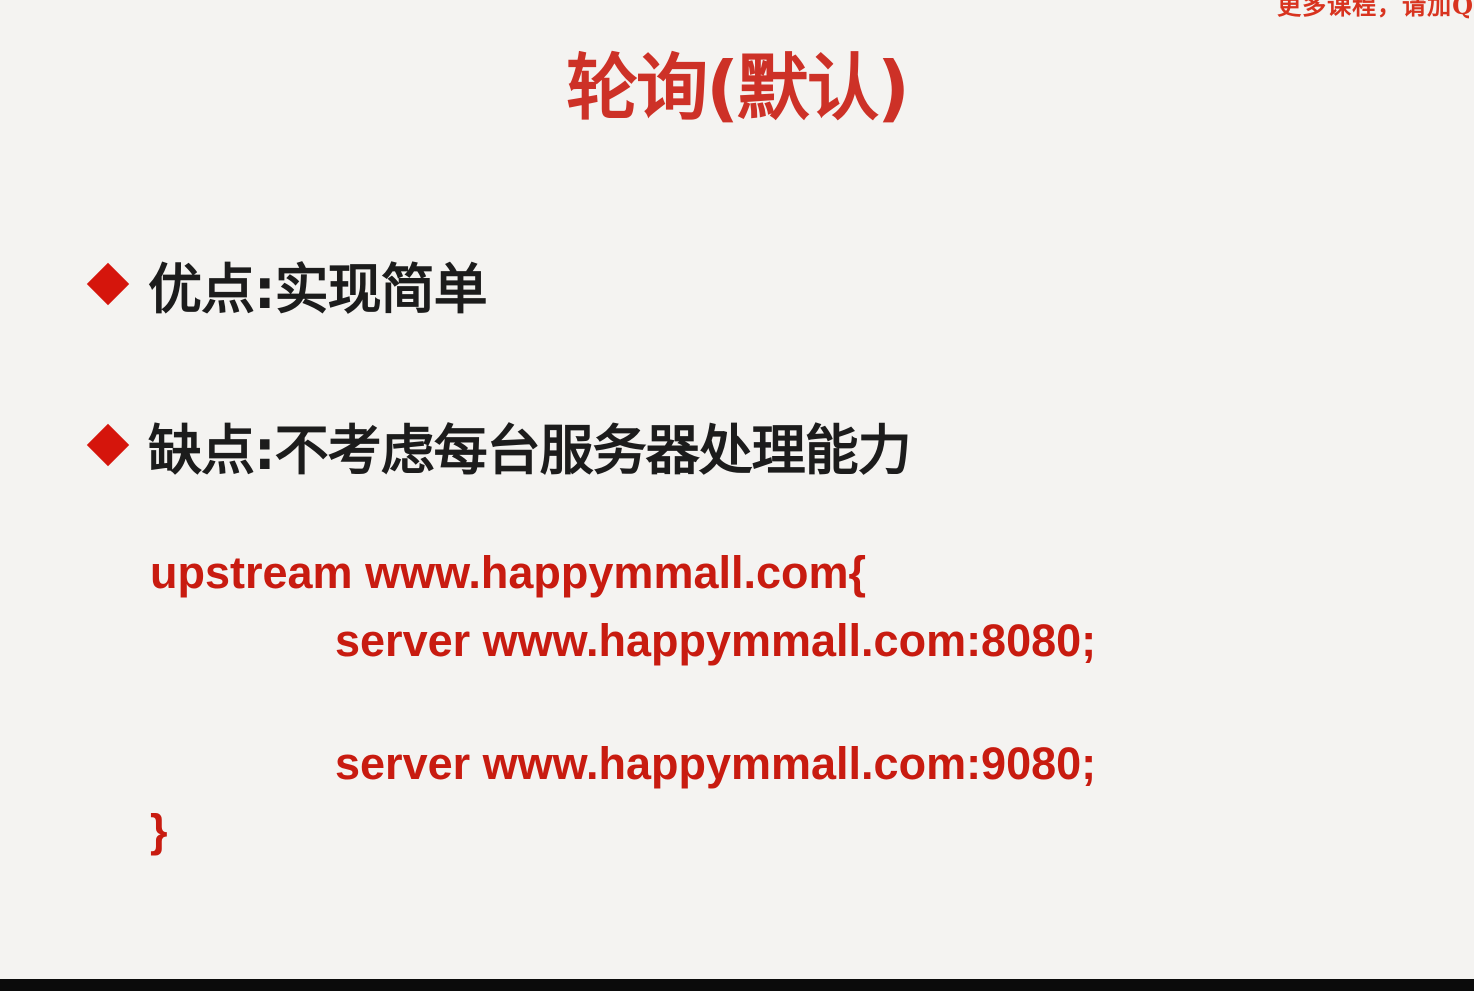 The image size is (1474, 991). Describe the element at coordinates (1375, 10) in the screenshot. I see `watermark-text: 更多课程，请加Q` at that location.